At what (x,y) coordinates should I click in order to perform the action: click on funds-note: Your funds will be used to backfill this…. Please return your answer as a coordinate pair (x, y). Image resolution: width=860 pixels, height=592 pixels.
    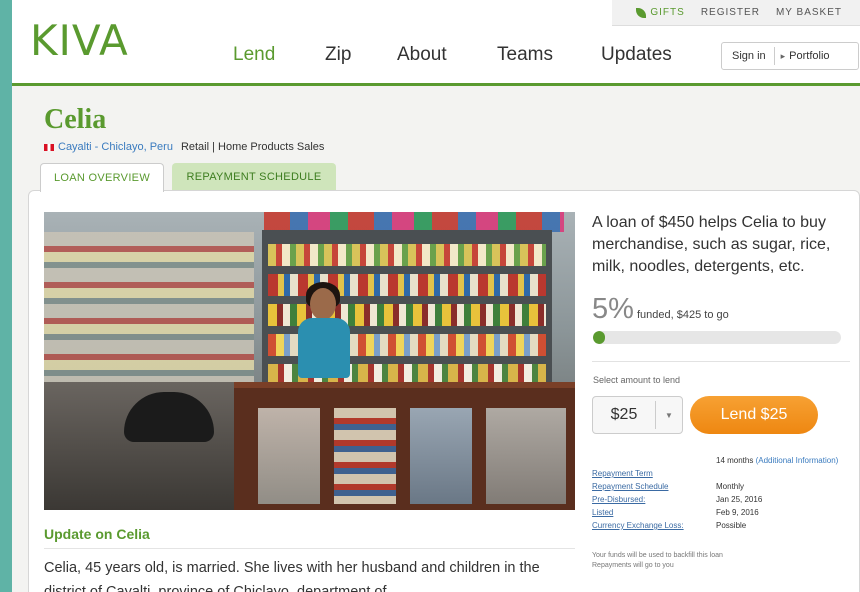
    Looking at the image, I should click on (712, 561).